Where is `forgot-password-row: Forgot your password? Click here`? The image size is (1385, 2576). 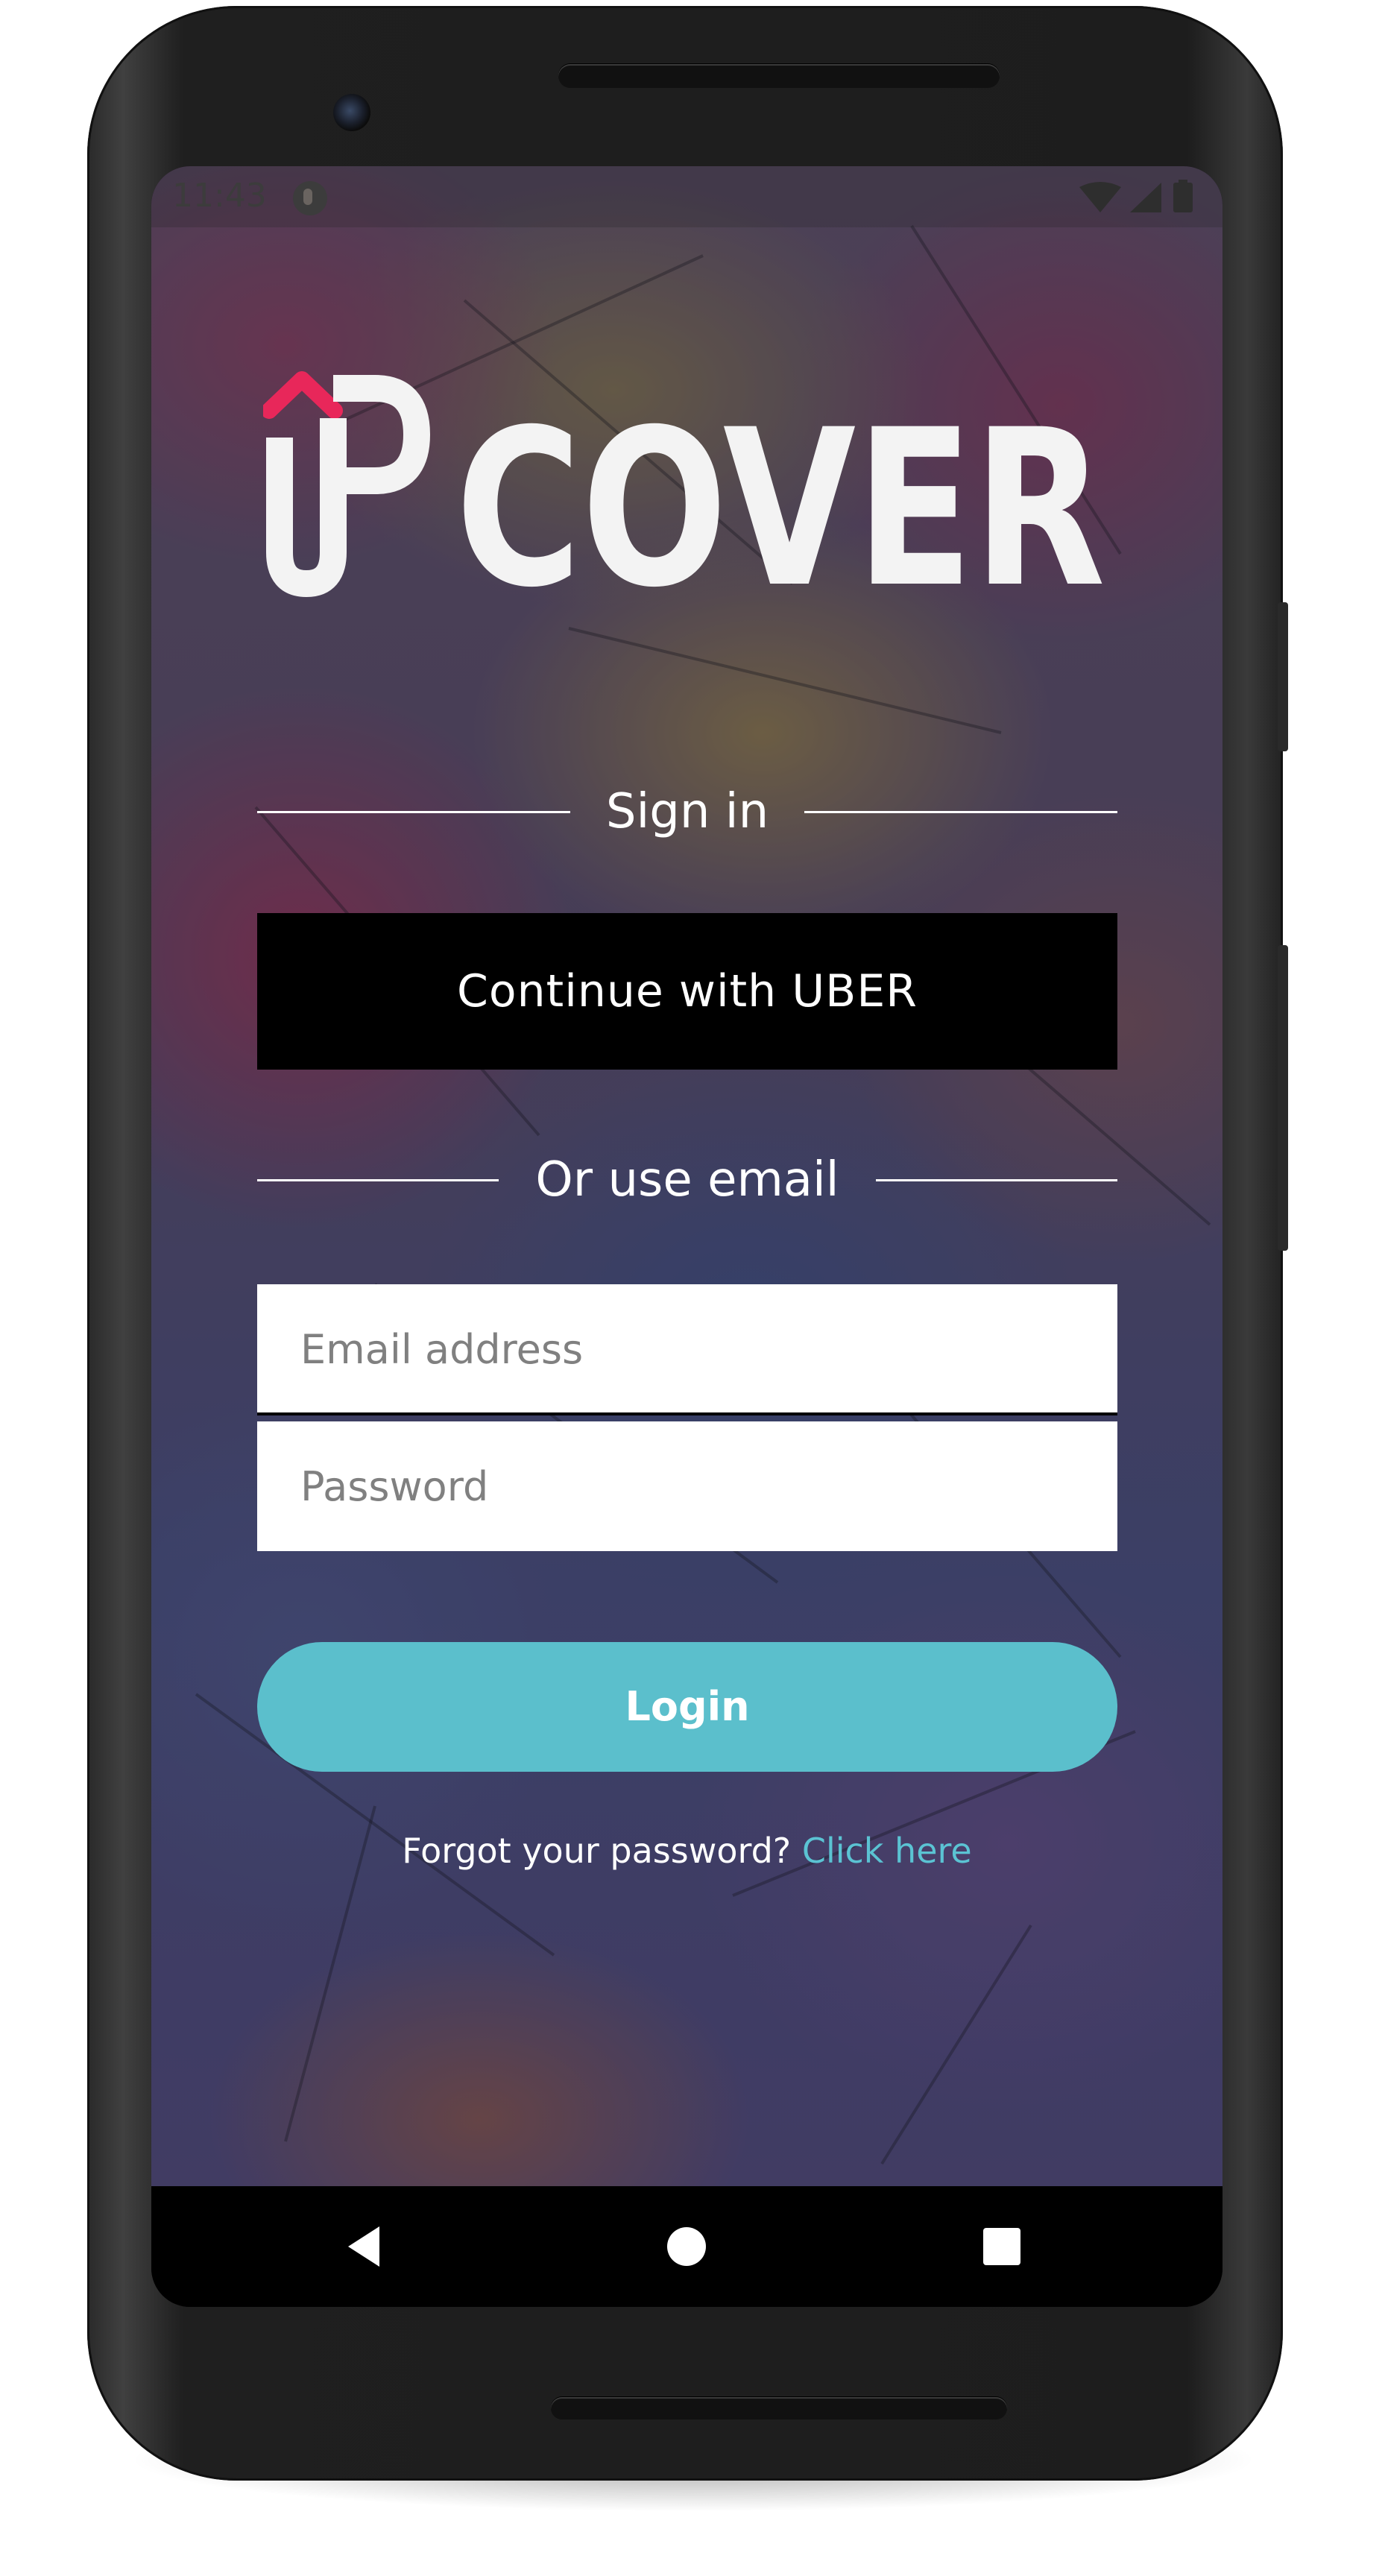 forgot-password-row: Forgot your password? Click here is located at coordinates (686, 1850).